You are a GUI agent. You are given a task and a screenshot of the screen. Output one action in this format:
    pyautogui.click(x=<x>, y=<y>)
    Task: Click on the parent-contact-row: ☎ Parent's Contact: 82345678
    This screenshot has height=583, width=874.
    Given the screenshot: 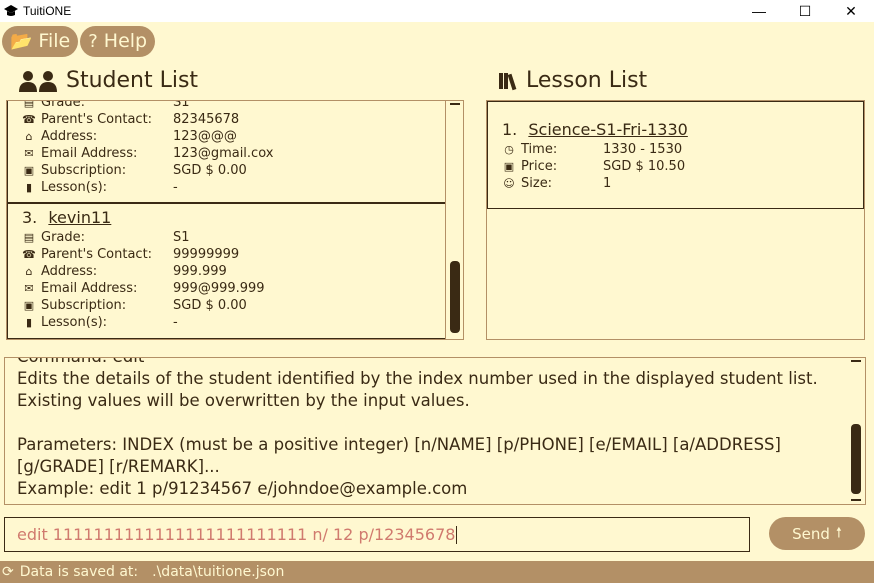 What is the action you would take?
    pyautogui.click(x=227, y=119)
    